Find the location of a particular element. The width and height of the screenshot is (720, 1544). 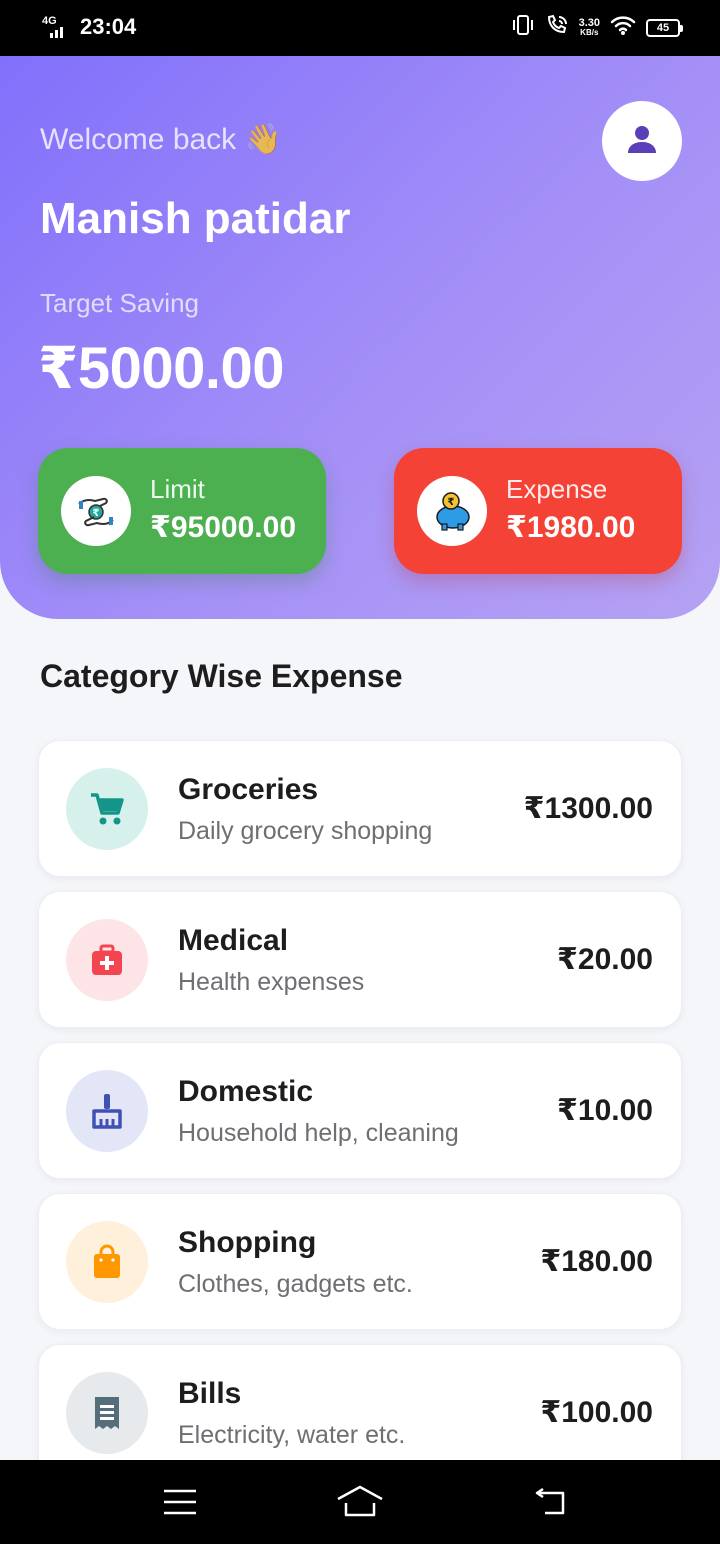

cart-icon is located at coordinates (107, 809).